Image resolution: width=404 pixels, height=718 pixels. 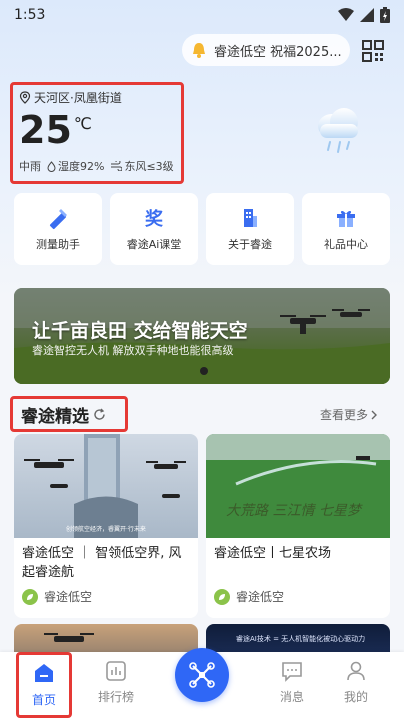 I want to click on quick-link-gifts: 礼品中心, so click(x=346, y=229).